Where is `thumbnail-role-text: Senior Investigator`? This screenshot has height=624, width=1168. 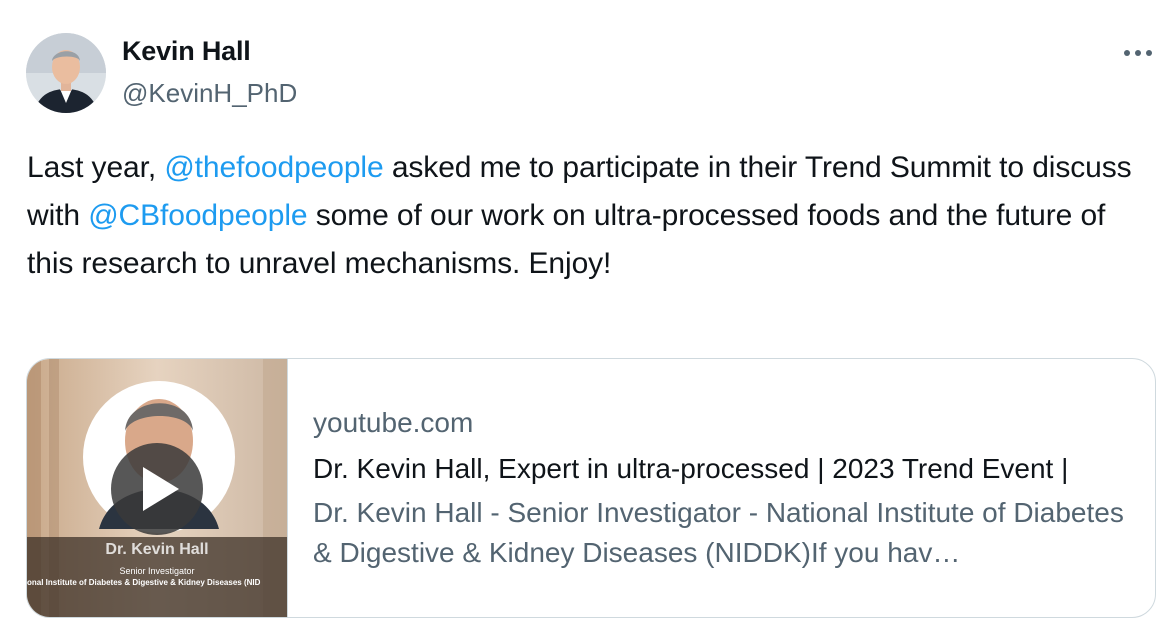 thumbnail-role-text: Senior Investigator is located at coordinates (156, 571).